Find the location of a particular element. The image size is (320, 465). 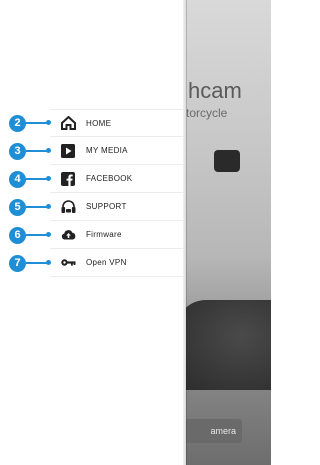

car-dashboard-image is located at coordinates (228, 345).